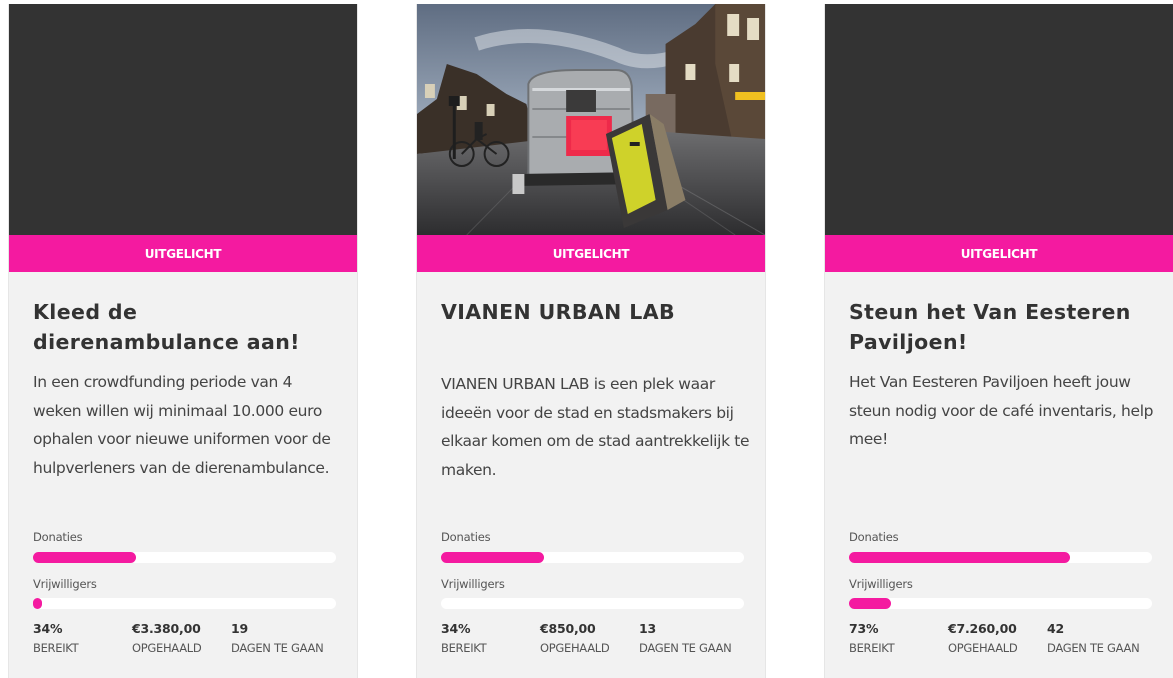 The width and height of the screenshot is (1173, 678). I want to click on percent-value: 73%, so click(864, 628).